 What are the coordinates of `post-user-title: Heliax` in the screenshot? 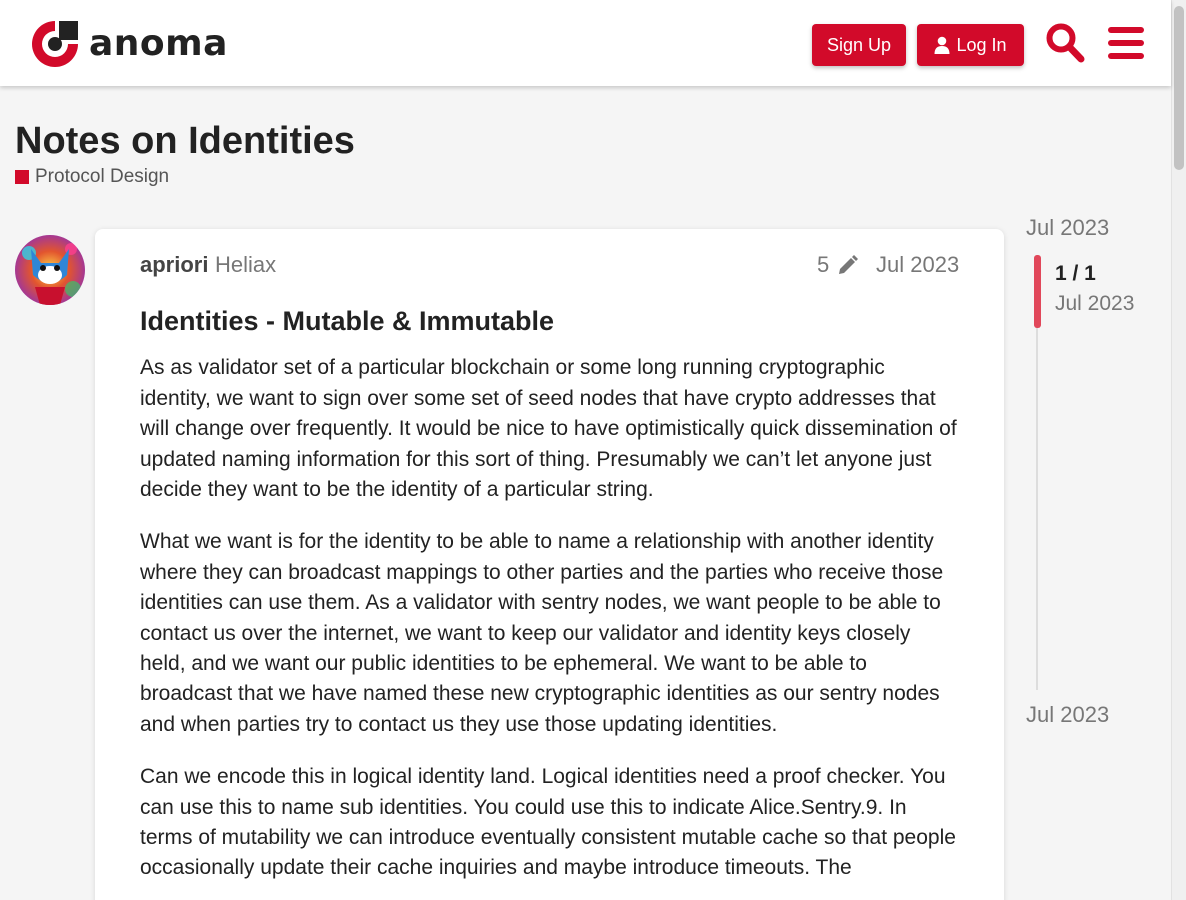 It's located at (246, 264).